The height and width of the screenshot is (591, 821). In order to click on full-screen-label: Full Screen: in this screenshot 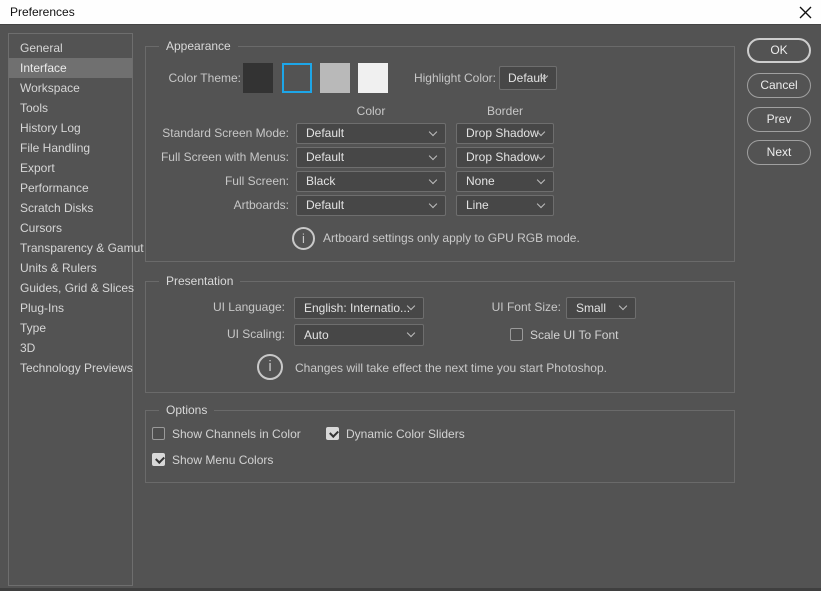, I will do `click(256, 181)`.